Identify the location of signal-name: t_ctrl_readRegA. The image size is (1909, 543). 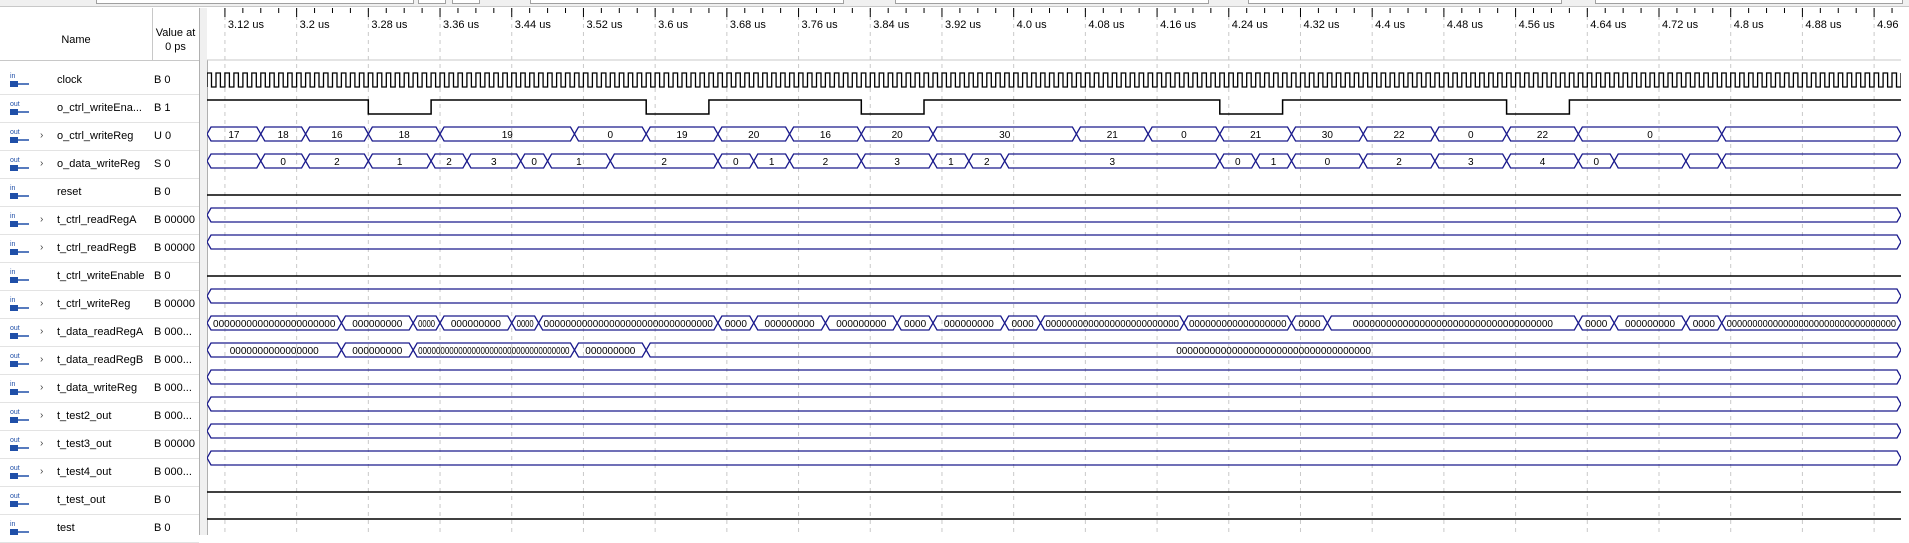
(97, 220).